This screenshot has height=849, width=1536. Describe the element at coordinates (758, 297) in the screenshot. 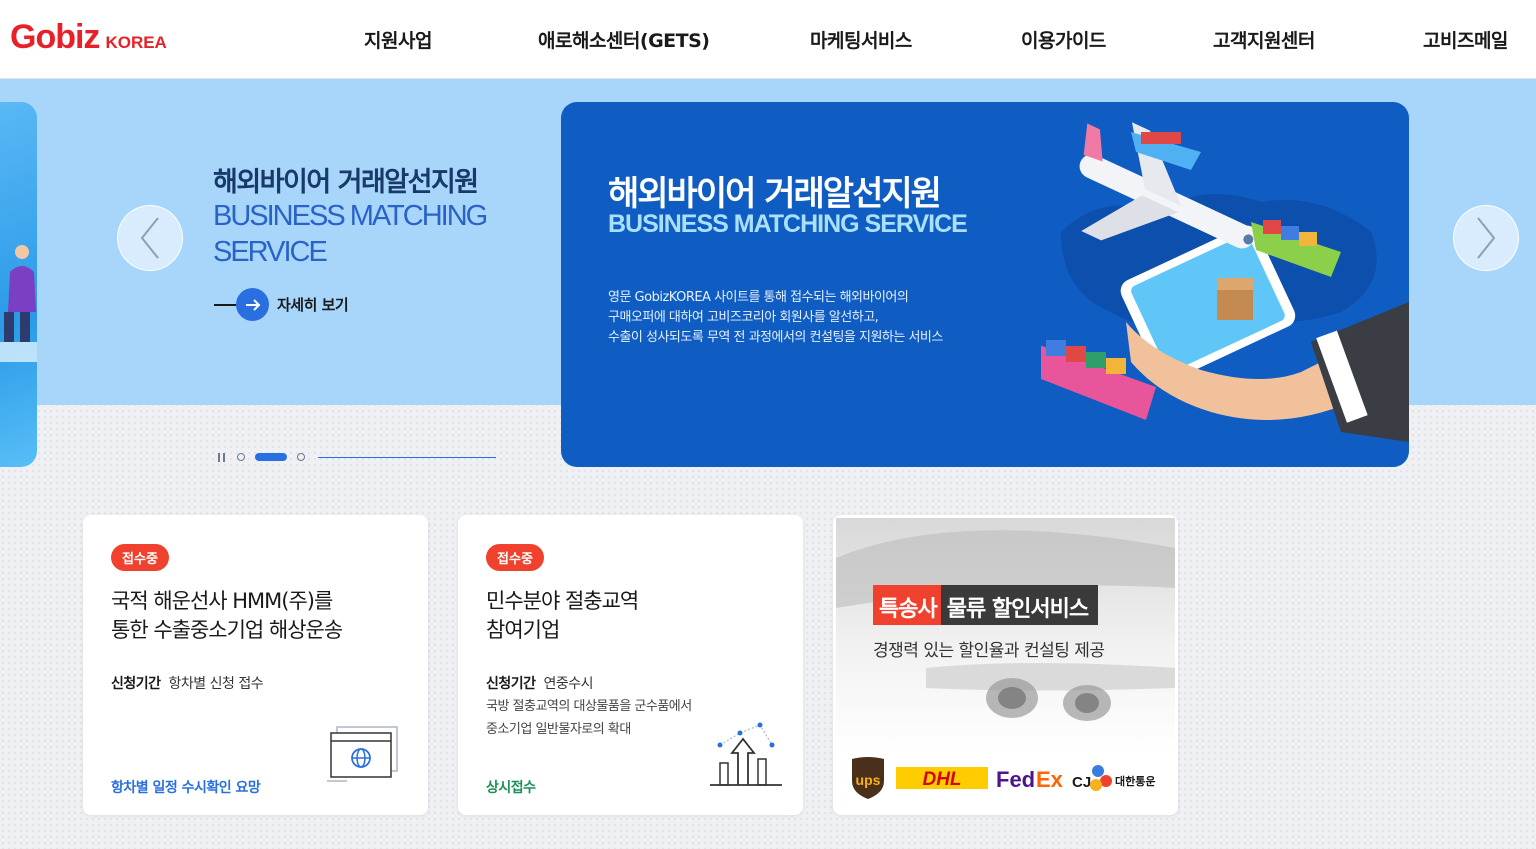

I see `hero-card-desc-line1: 영문 GobizKOREA 사이트를 통해 접수되는 해외바이어의` at that location.